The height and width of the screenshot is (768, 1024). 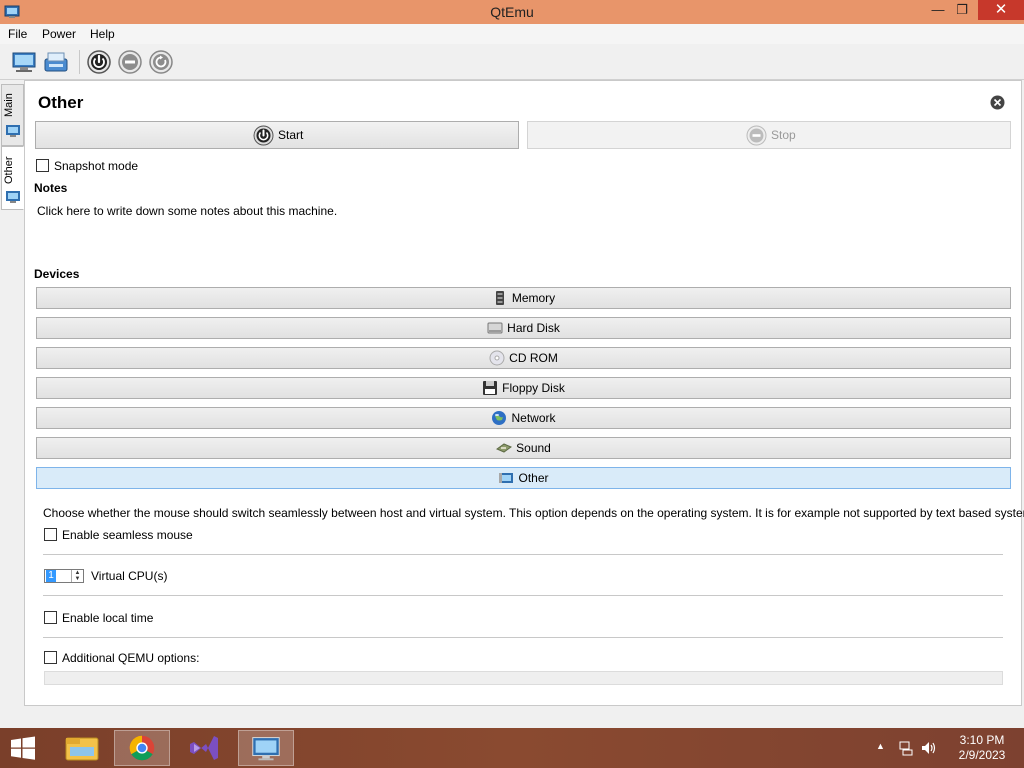 I want to click on page-title: Other, so click(x=61, y=102).